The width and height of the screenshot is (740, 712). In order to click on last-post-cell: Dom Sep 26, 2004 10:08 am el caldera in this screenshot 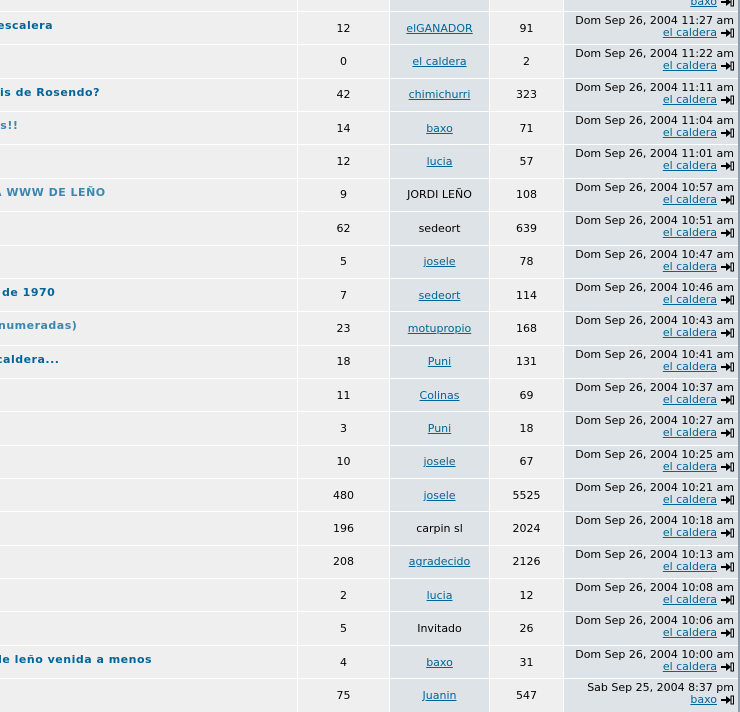, I will do `click(651, 595)`.